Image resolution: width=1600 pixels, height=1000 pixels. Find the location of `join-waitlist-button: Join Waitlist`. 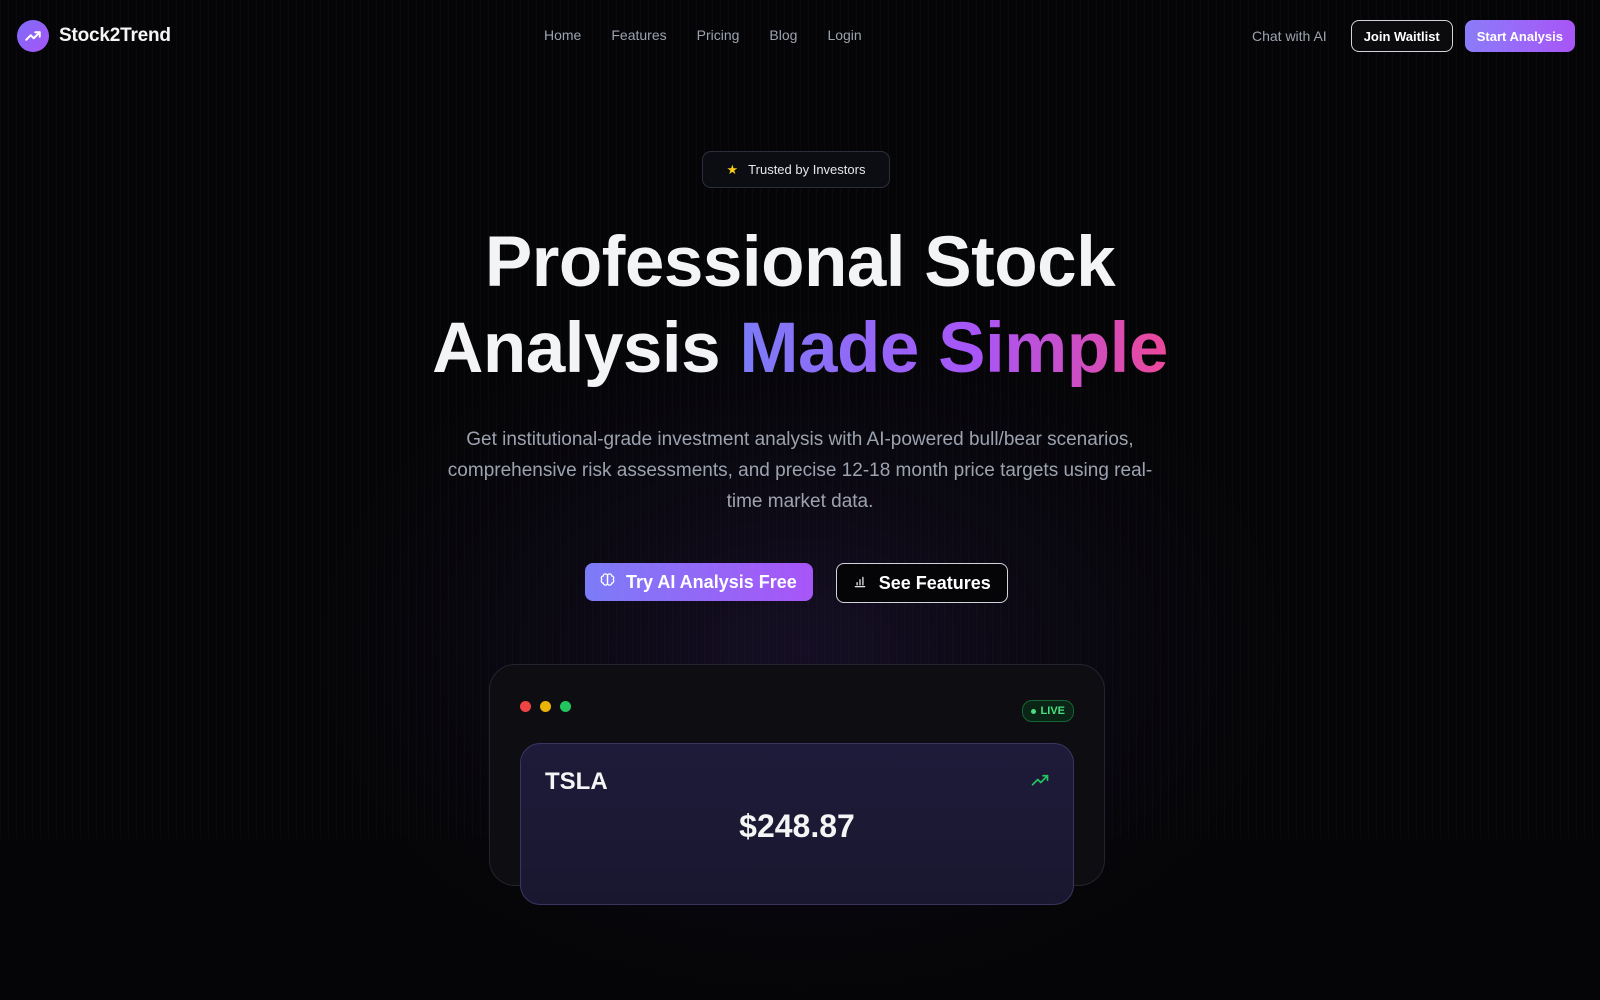

join-waitlist-button: Join Waitlist is located at coordinates (1401, 36).